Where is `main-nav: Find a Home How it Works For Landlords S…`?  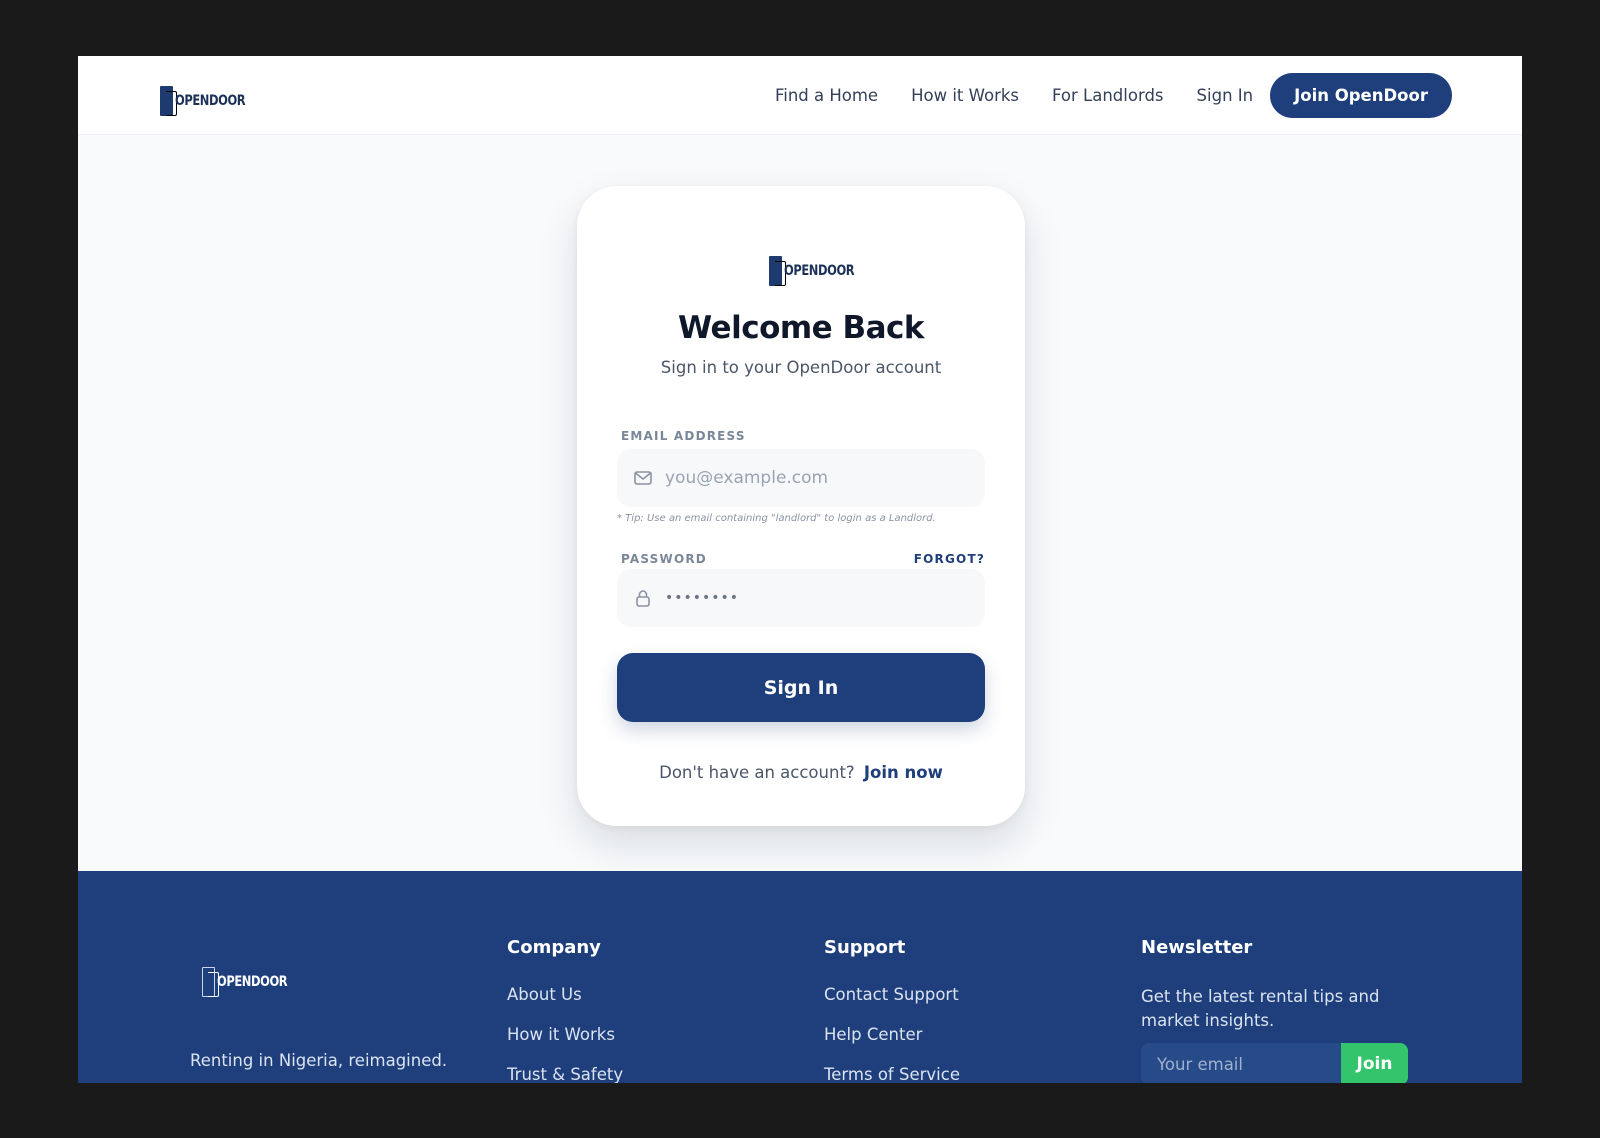 main-nav: Find a Home How it Works For Landlords S… is located at coordinates (1097, 95).